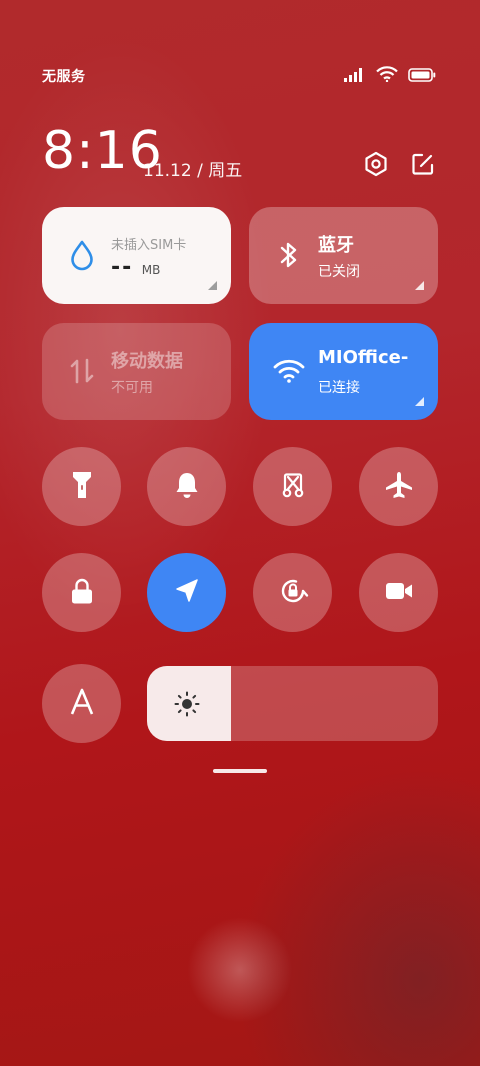 Image resolution: width=480 pixels, height=1066 pixels. Describe the element at coordinates (376, 164) in the screenshot. I see `settings-icon` at that location.